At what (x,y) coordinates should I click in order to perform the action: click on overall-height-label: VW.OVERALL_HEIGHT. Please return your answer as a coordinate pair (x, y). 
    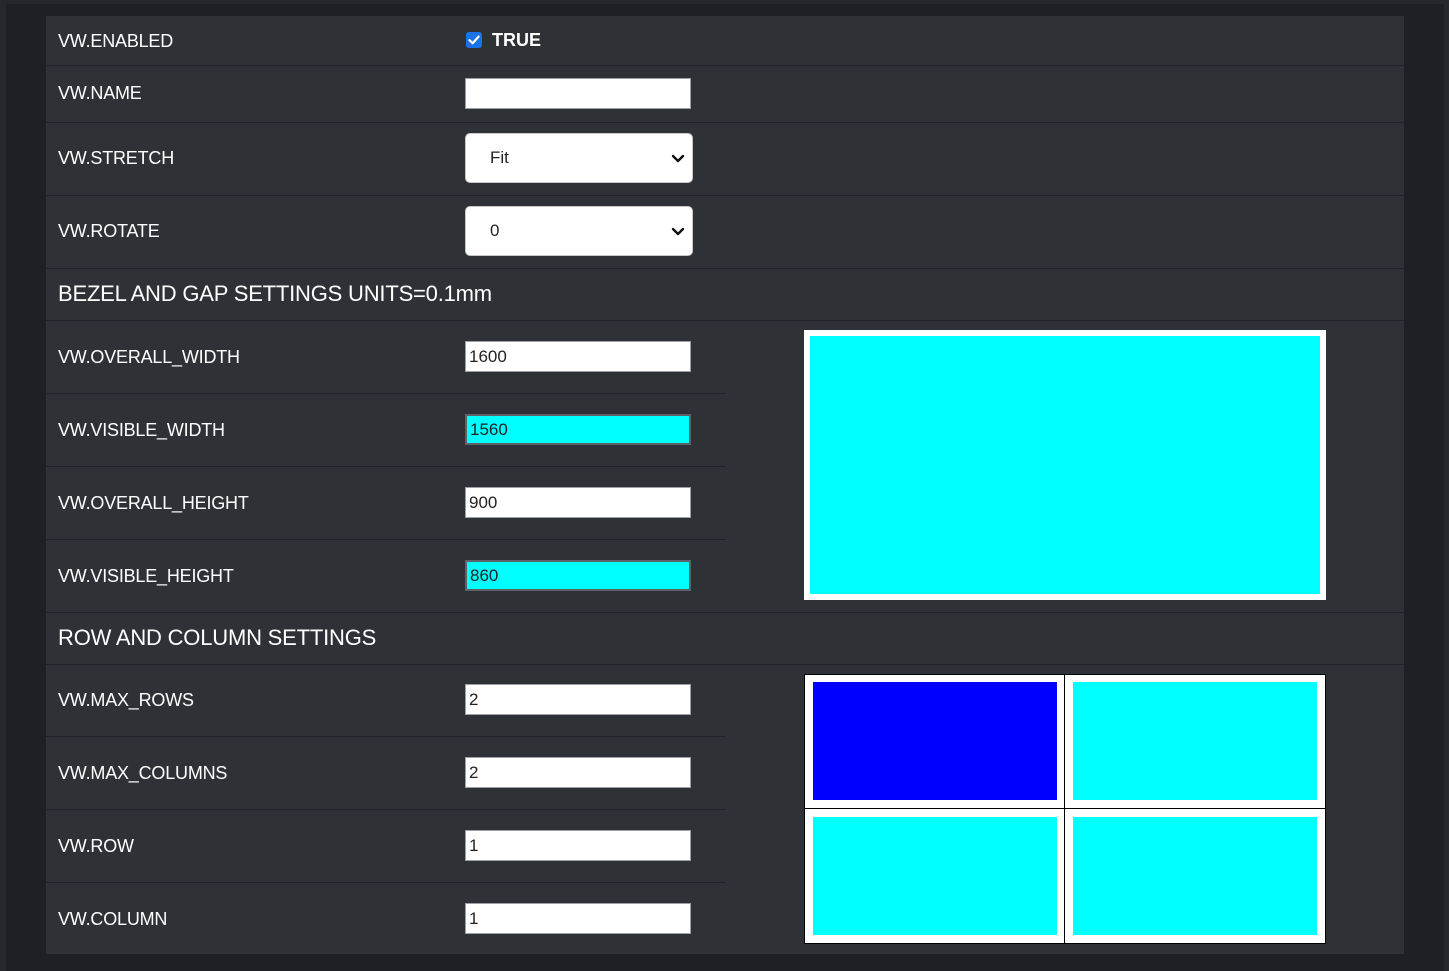
    Looking at the image, I should click on (153, 503).